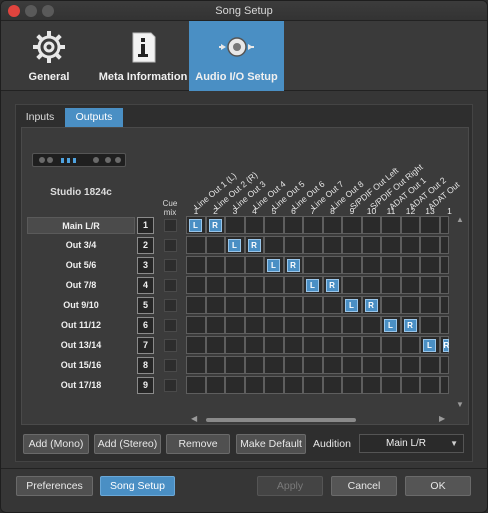  Describe the element at coordinates (81, 225) in the screenshot. I see `output-row-label: Main L/R` at that location.